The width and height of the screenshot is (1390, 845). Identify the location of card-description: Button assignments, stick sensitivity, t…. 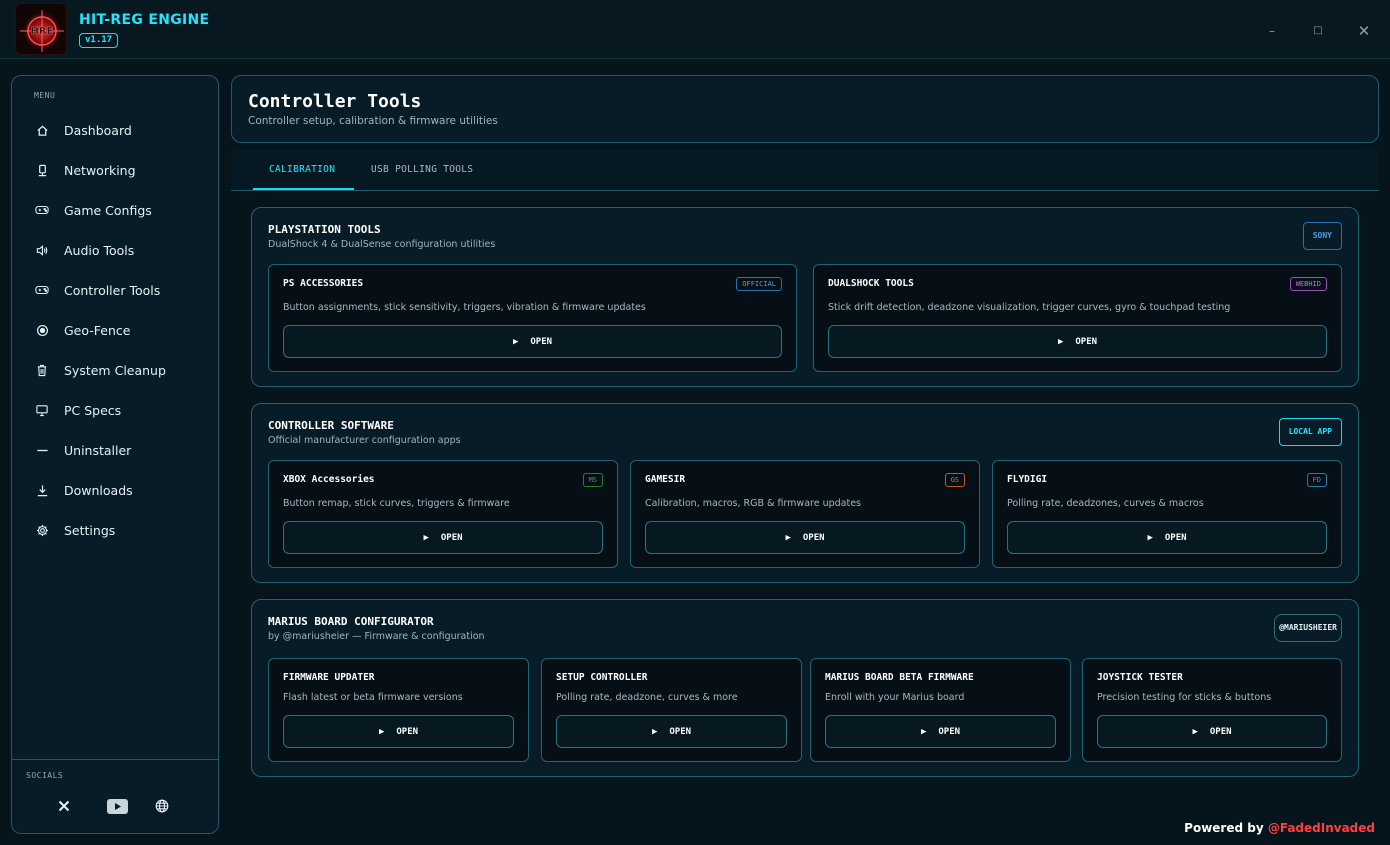
(464, 307).